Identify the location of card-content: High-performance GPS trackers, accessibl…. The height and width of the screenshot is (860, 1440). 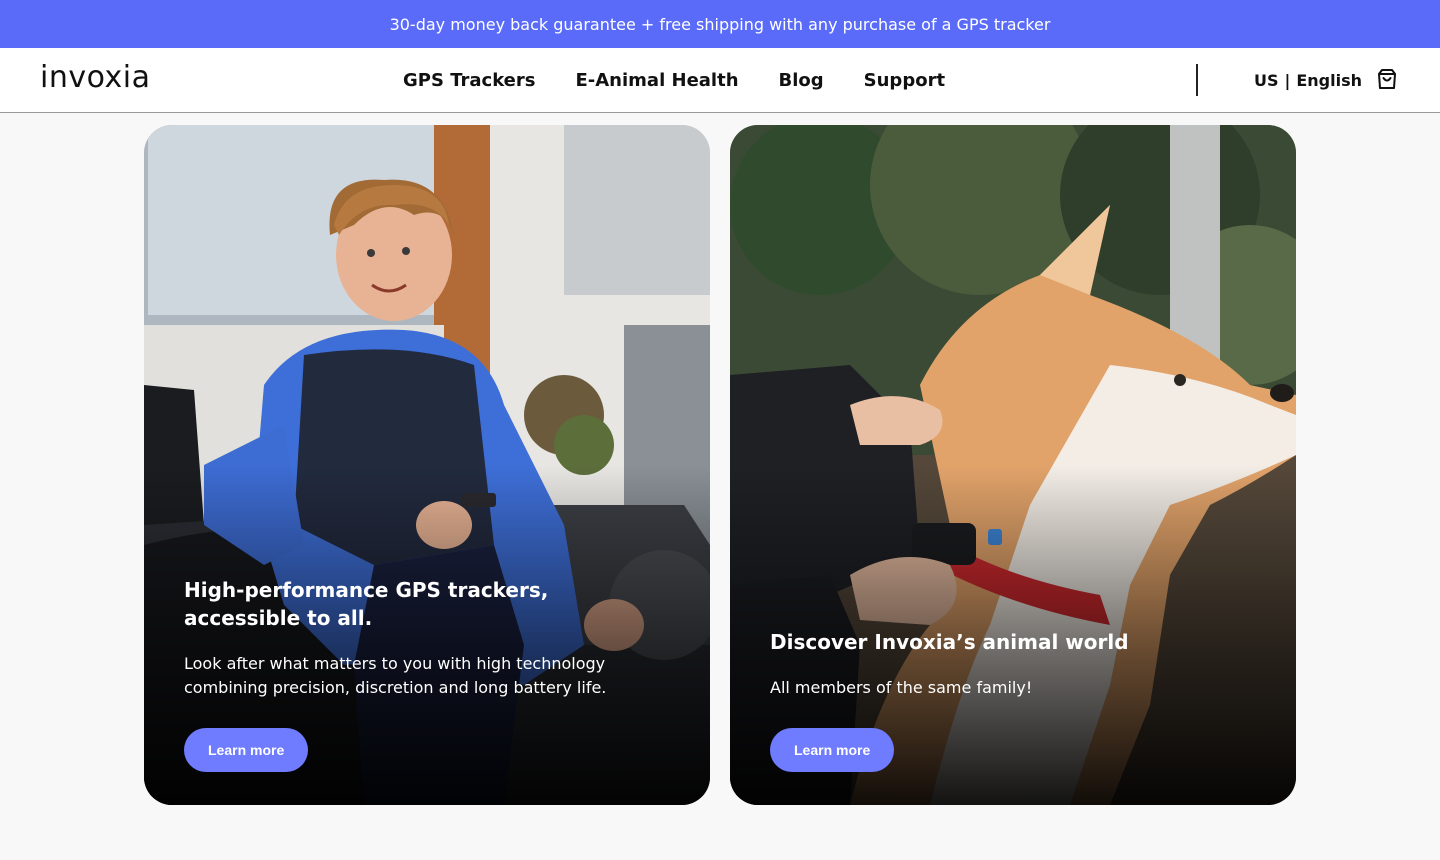
(427, 674).